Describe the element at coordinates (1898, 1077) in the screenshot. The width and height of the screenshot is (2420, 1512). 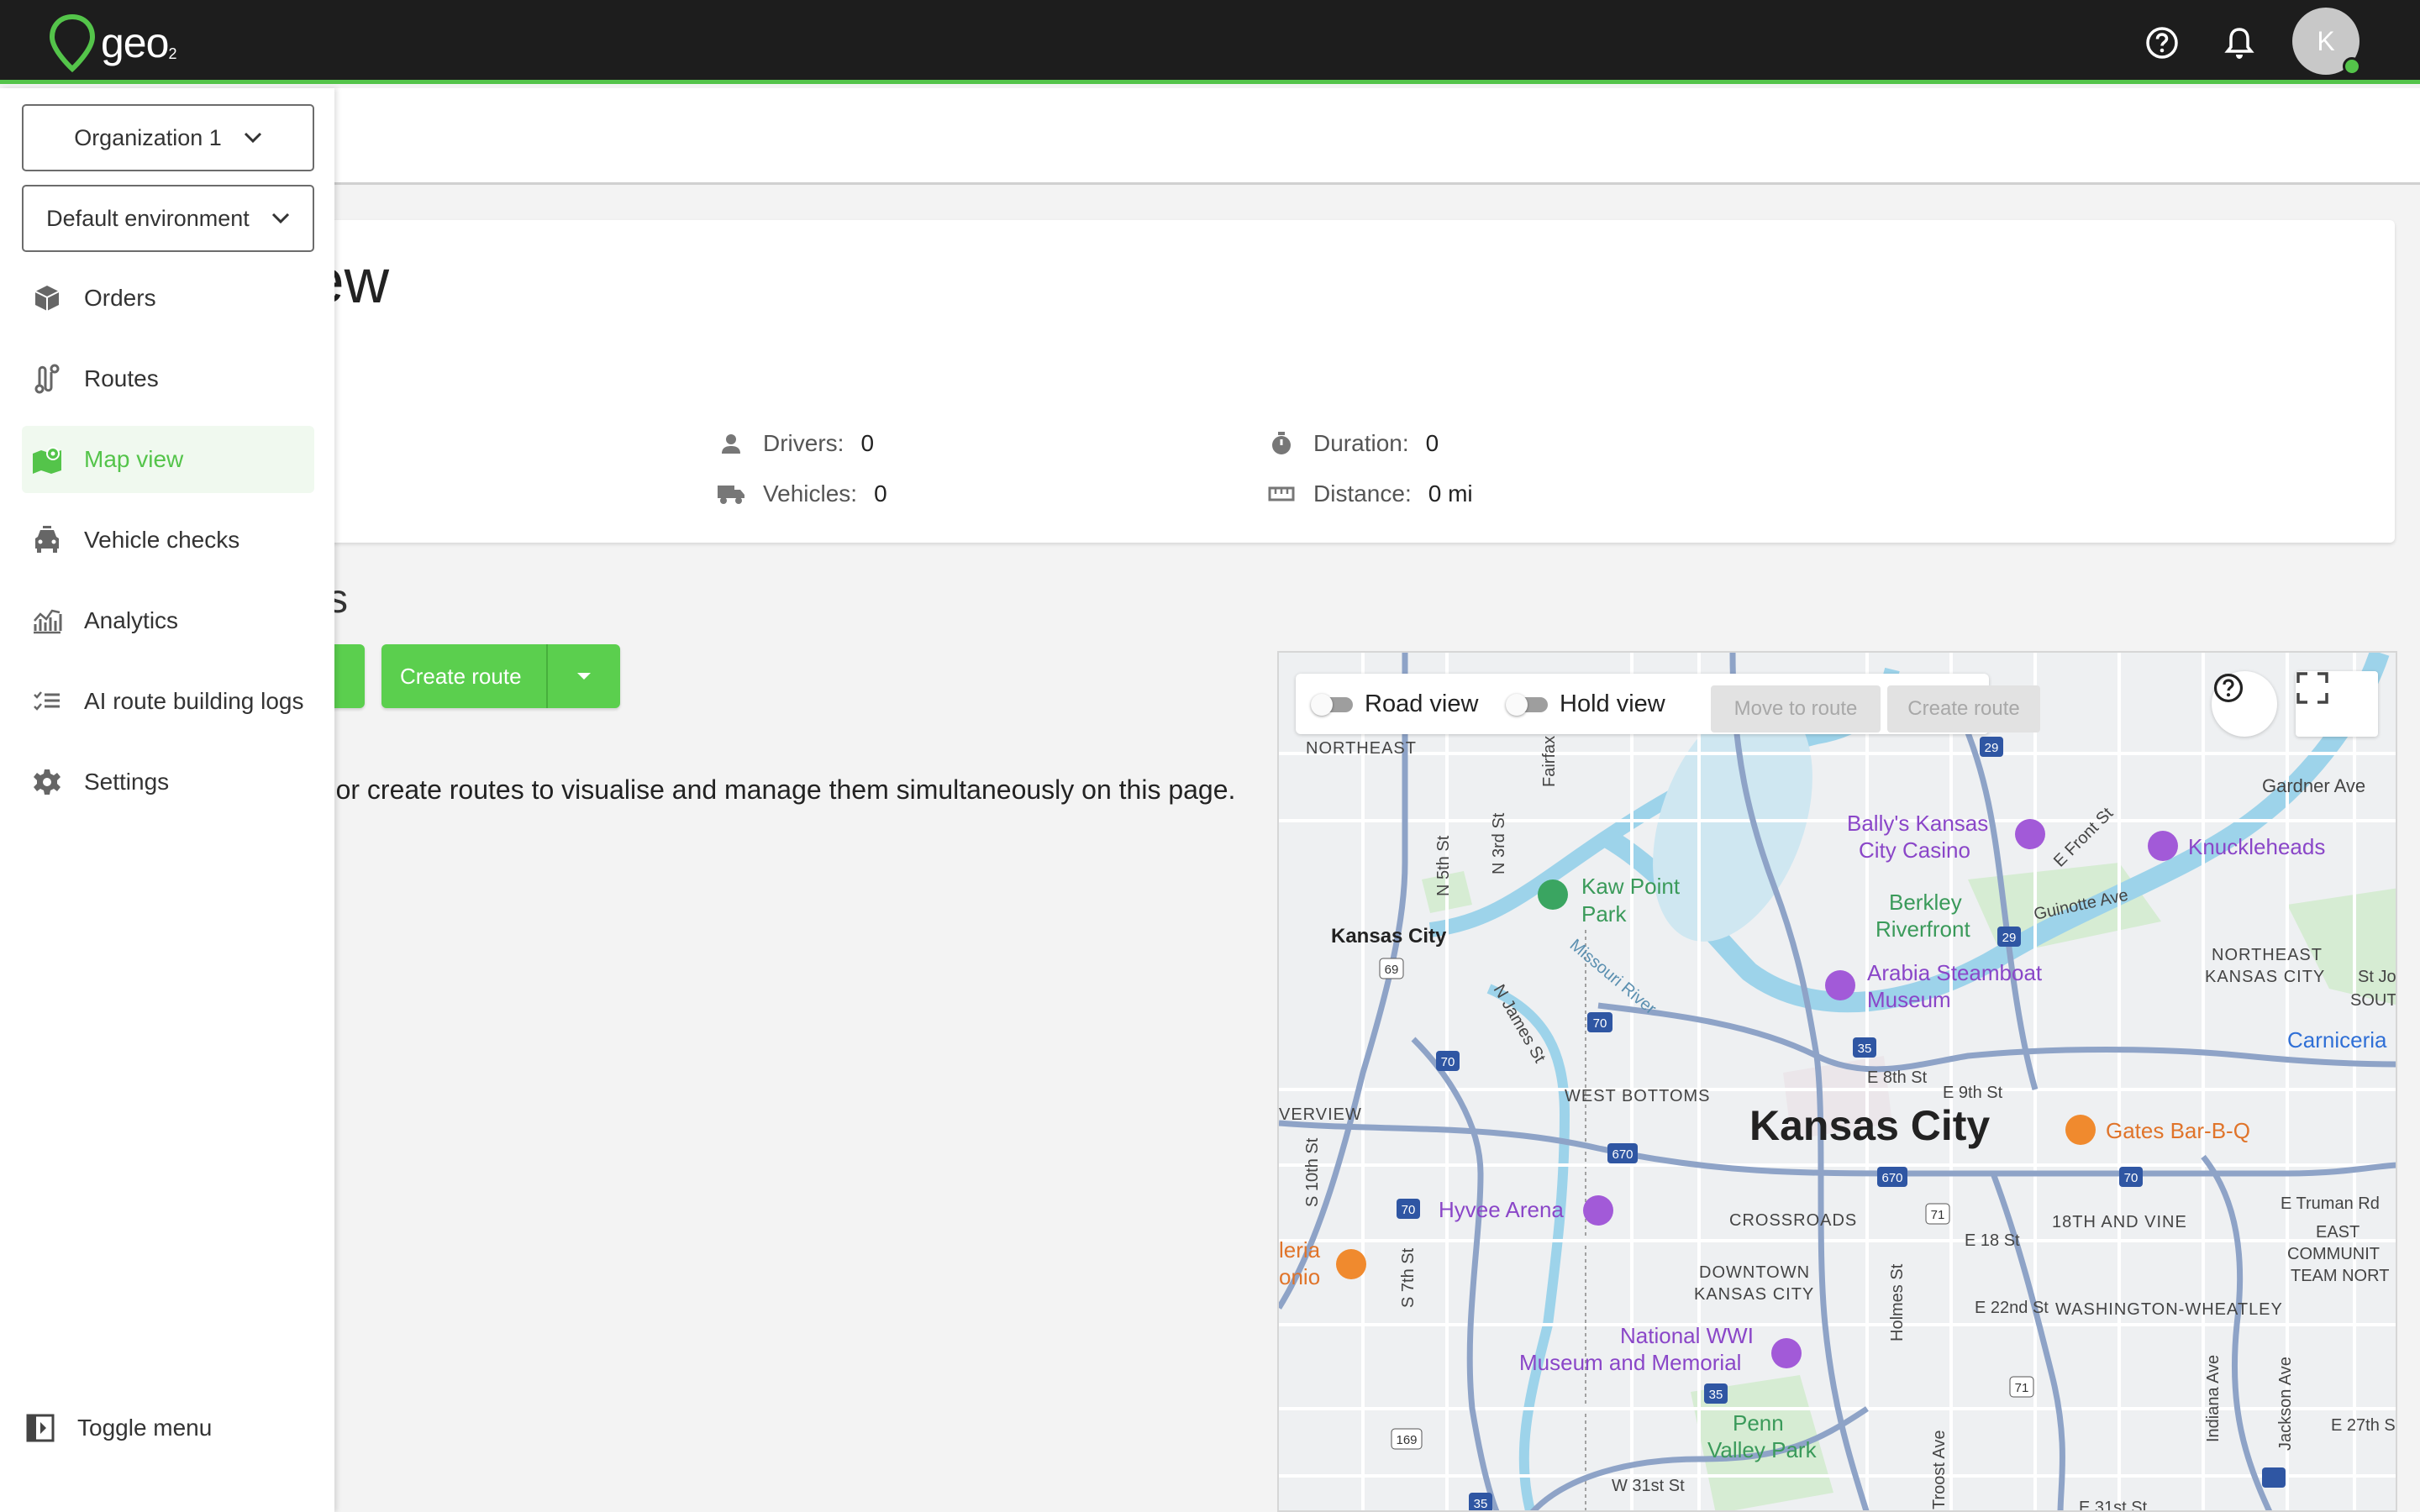
I see `svg-text: E 8th St` at that location.